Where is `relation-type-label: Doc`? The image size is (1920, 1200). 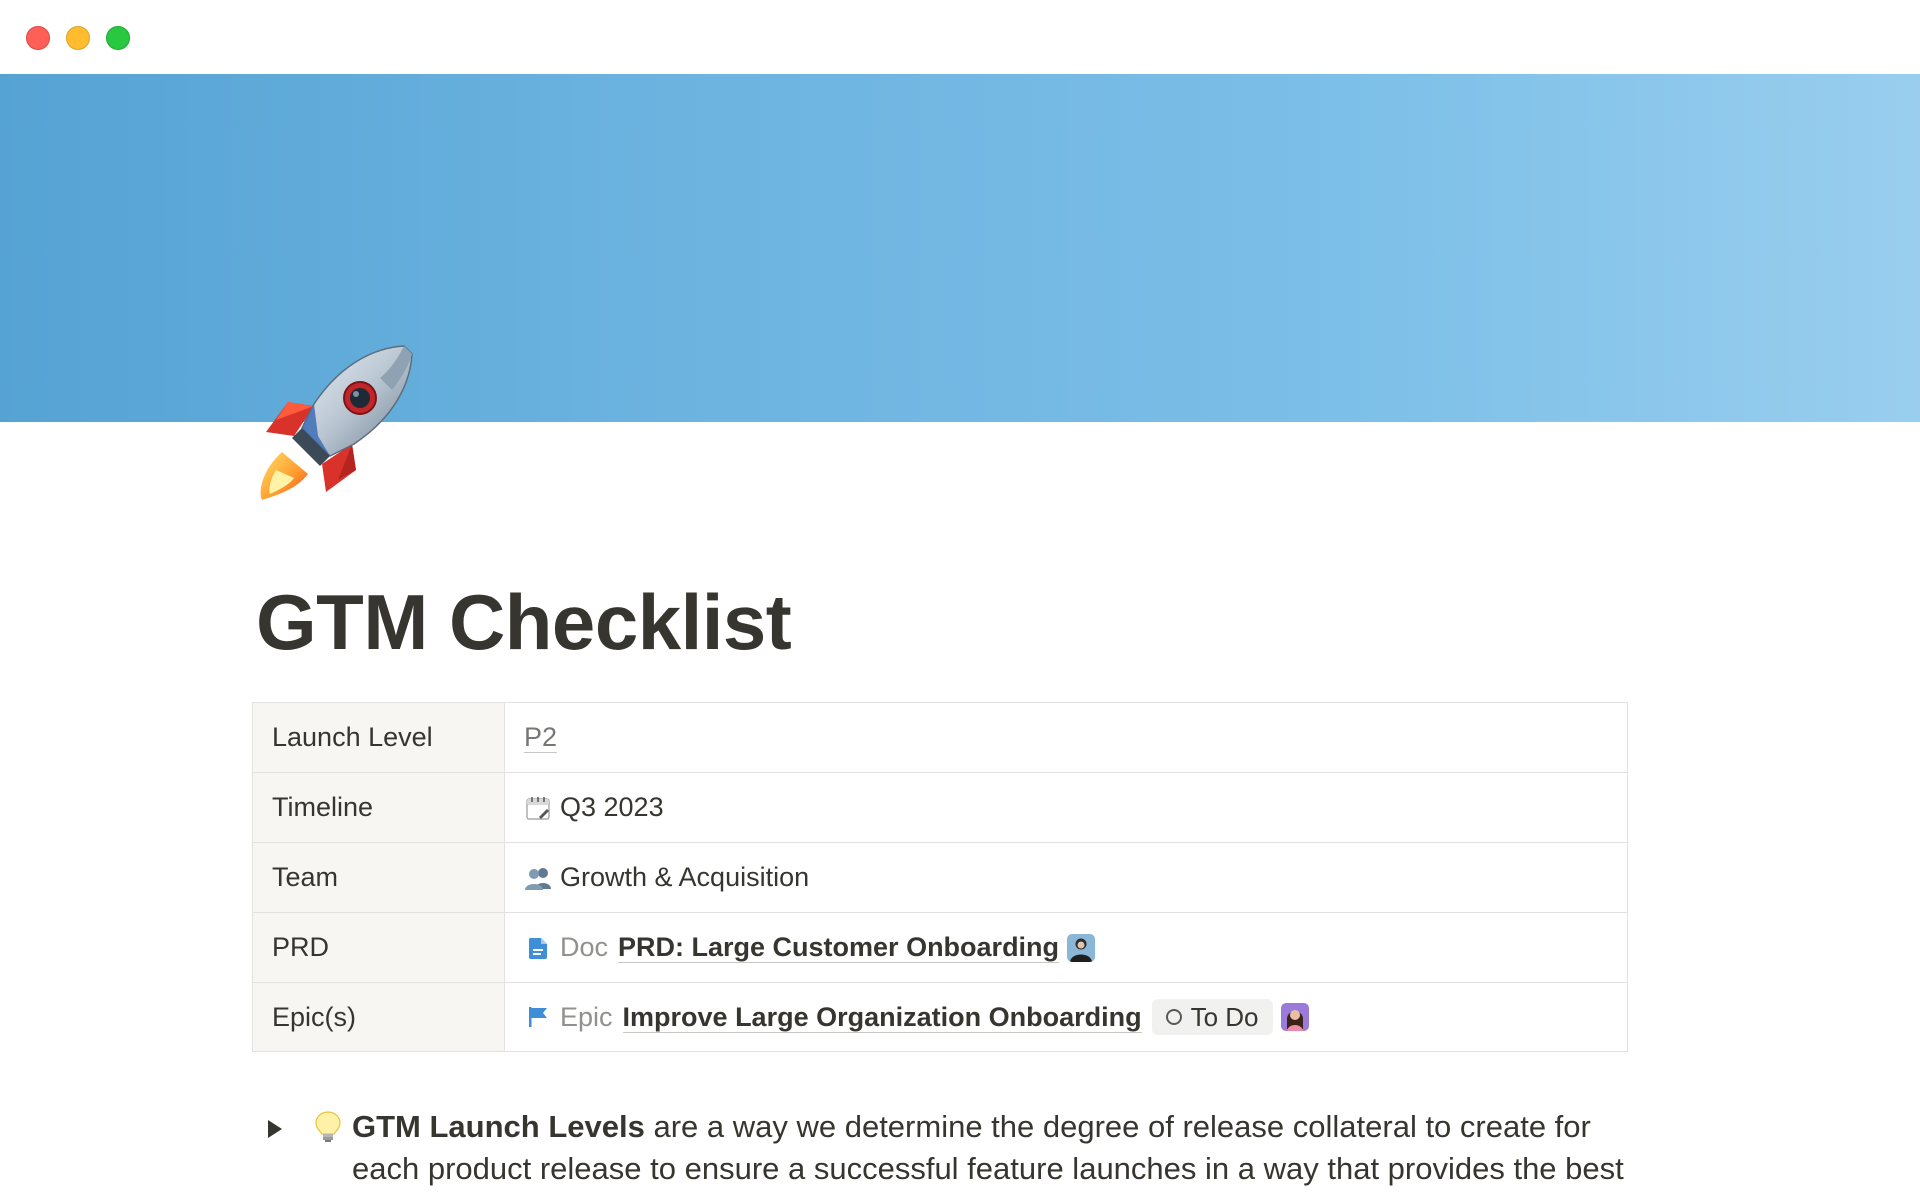
relation-type-label: Doc is located at coordinates (584, 947).